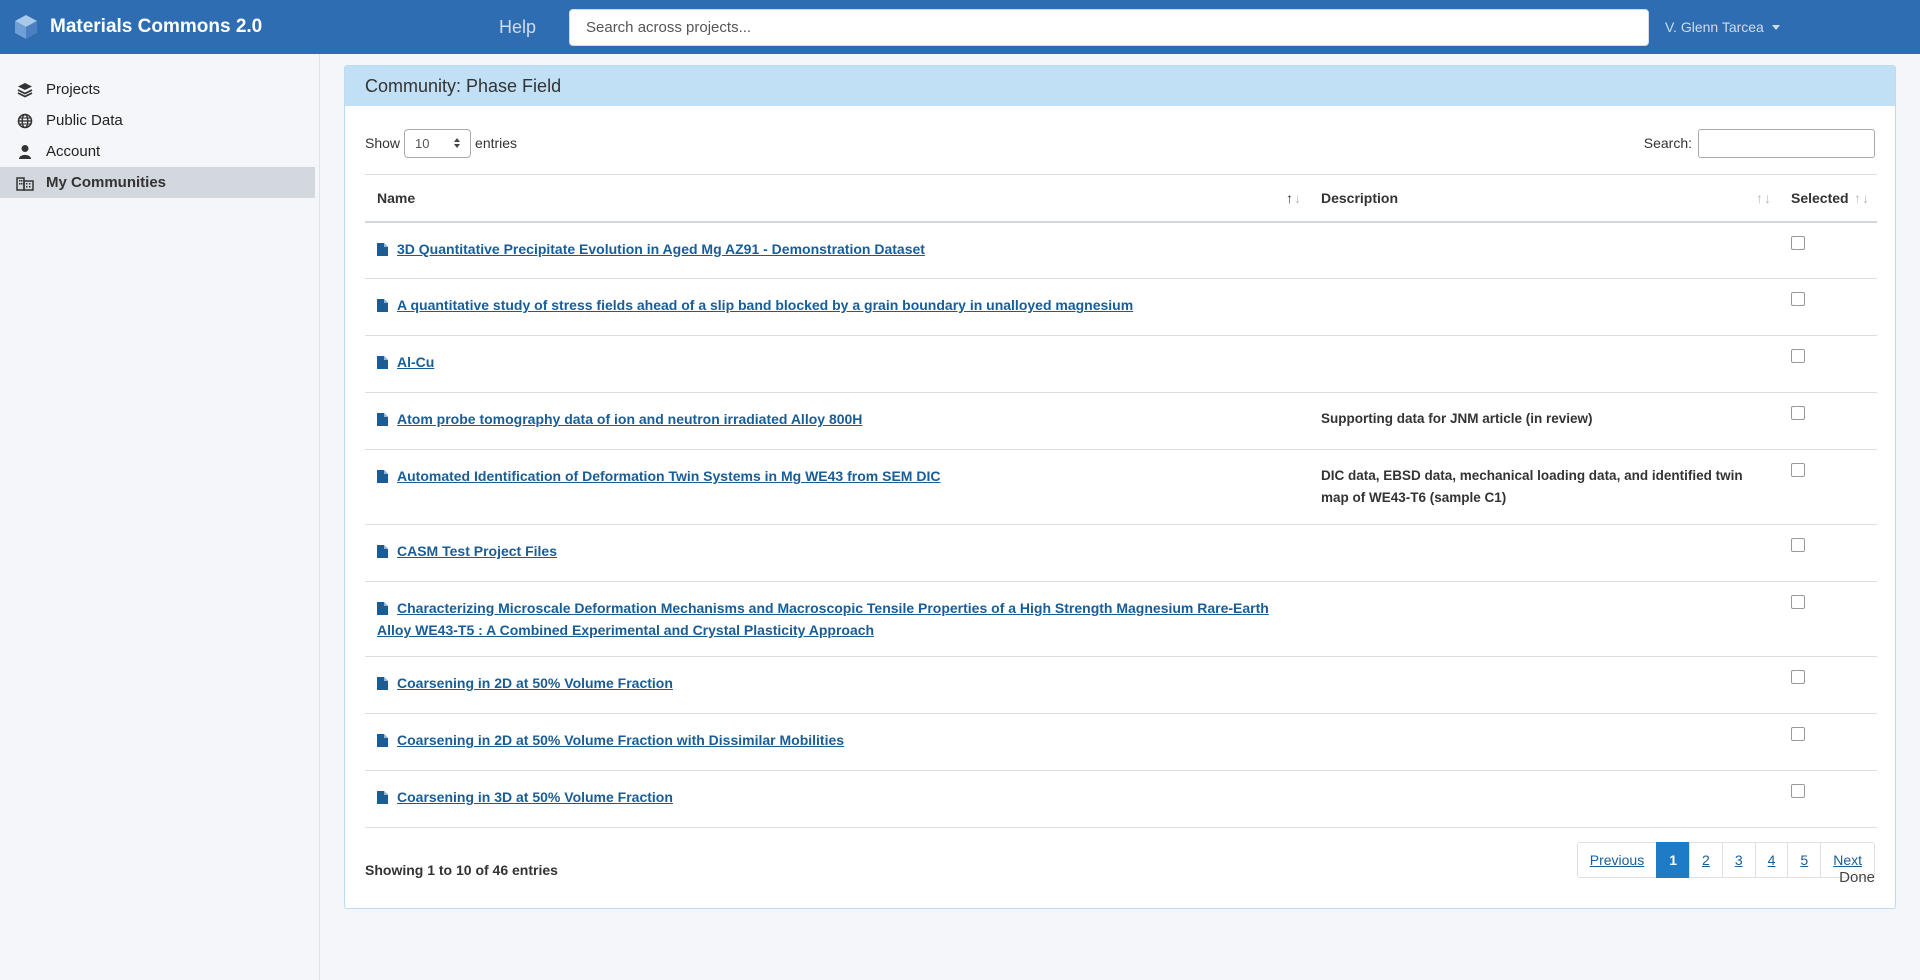 This screenshot has height=980, width=1920. What do you see at coordinates (106, 182) in the screenshot?
I see `sidebar-item-label: My Communities` at bounding box center [106, 182].